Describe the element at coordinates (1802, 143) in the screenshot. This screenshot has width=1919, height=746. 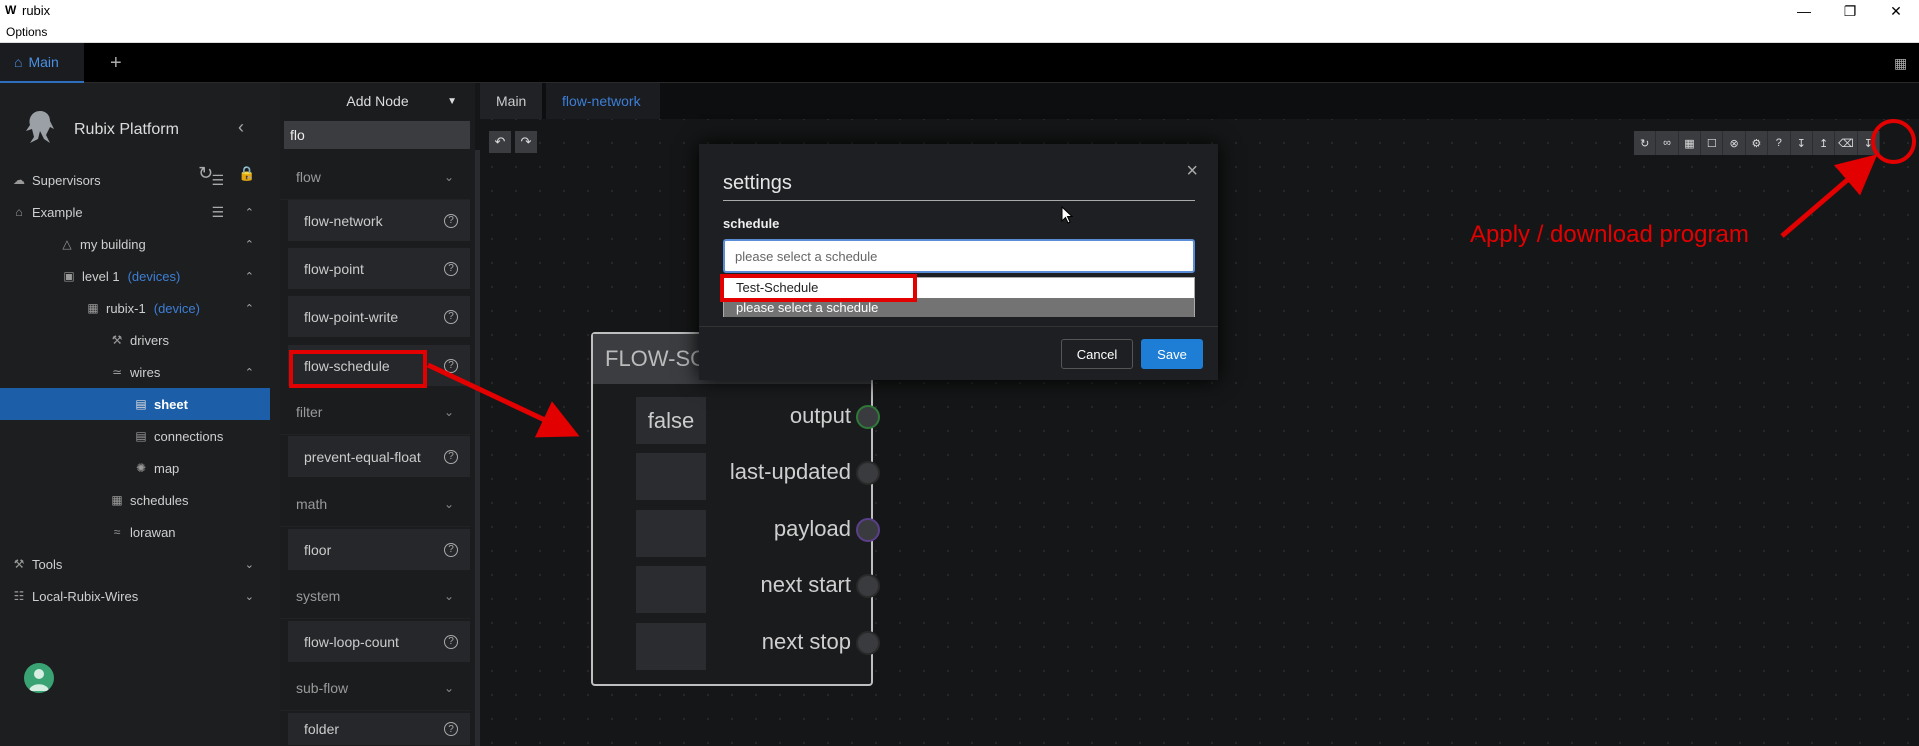
I see `import-icon: ↧` at that location.